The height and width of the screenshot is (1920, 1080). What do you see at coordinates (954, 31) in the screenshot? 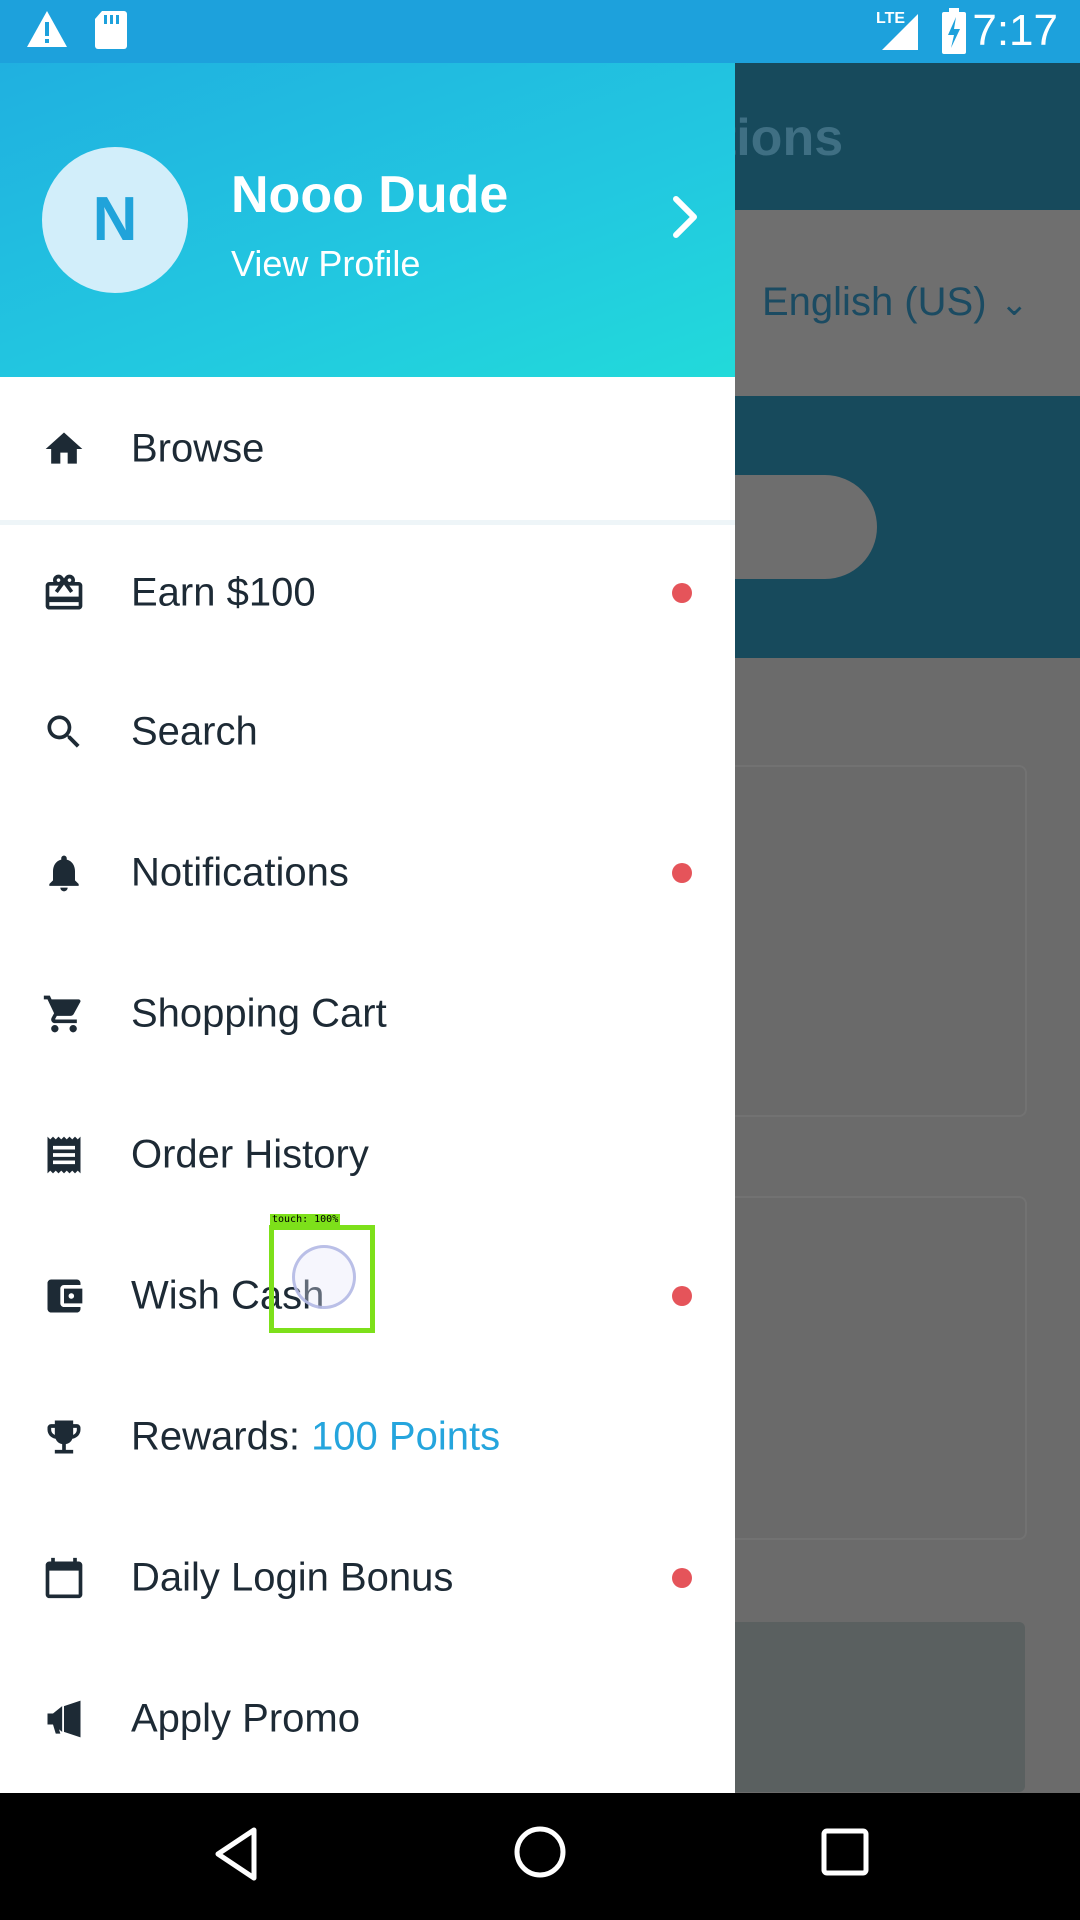
I see `battery-charging-icon` at bounding box center [954, 31].